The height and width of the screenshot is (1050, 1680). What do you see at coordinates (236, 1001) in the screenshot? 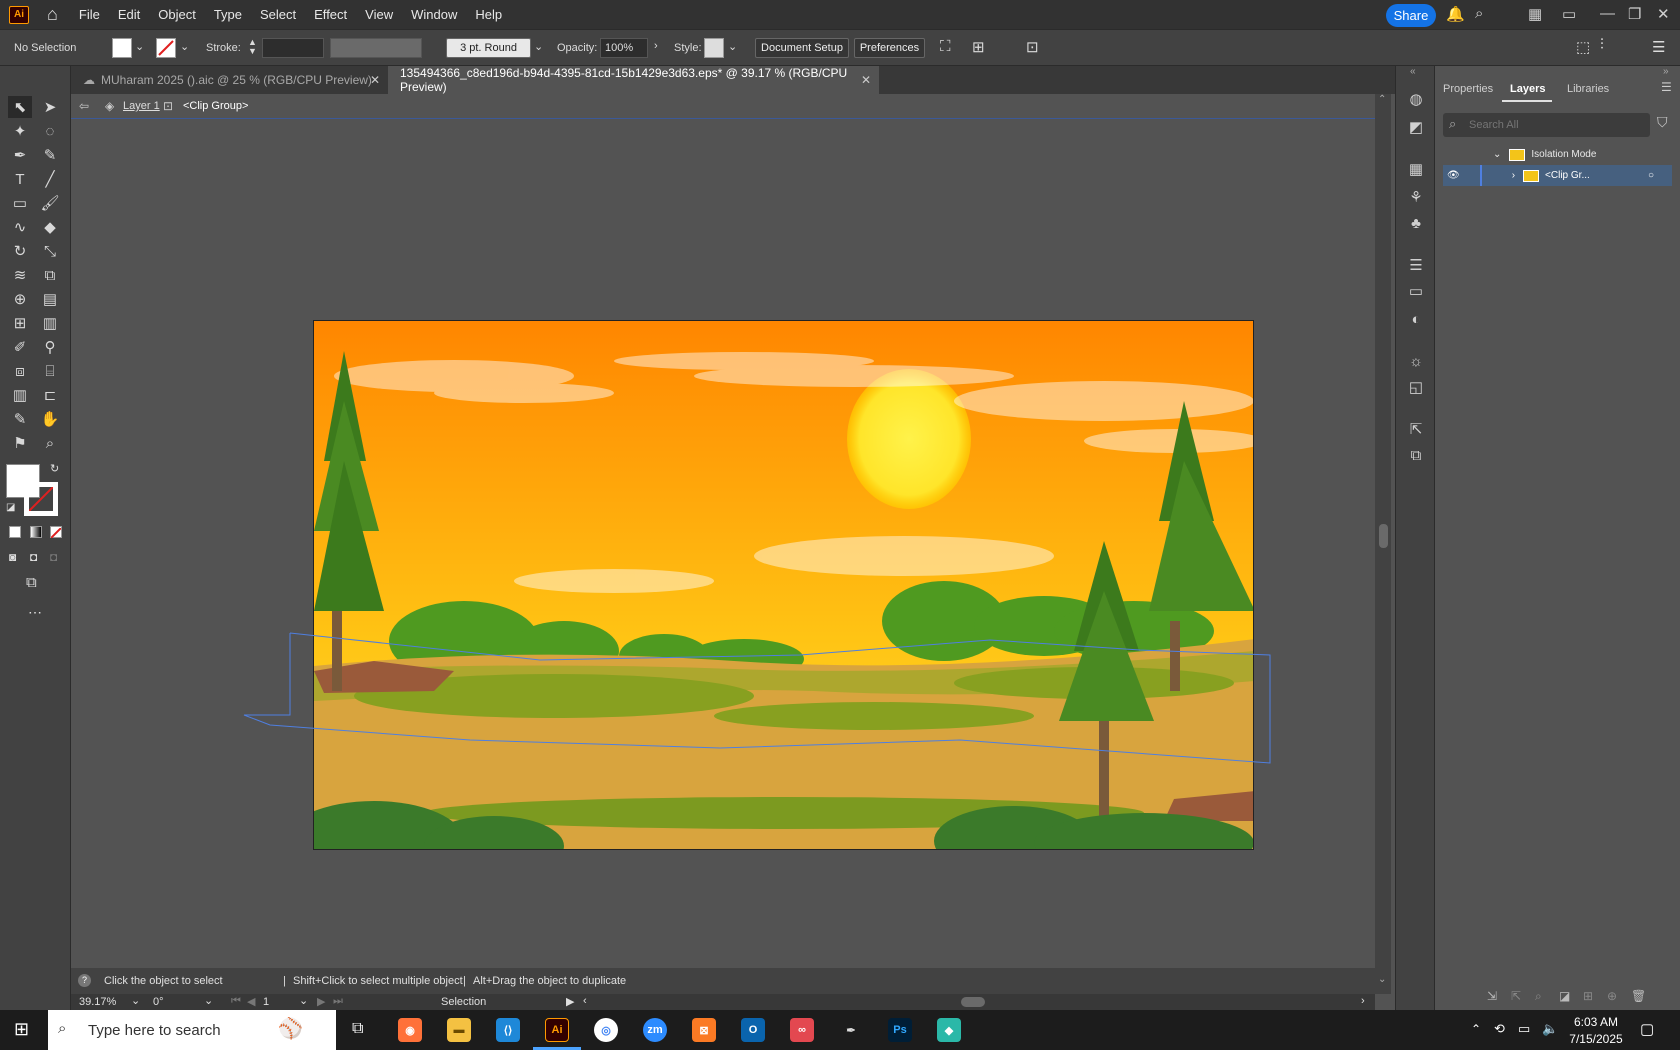
I see `first-artboard-icon: ⏮` at bounding box center [236, 1001].